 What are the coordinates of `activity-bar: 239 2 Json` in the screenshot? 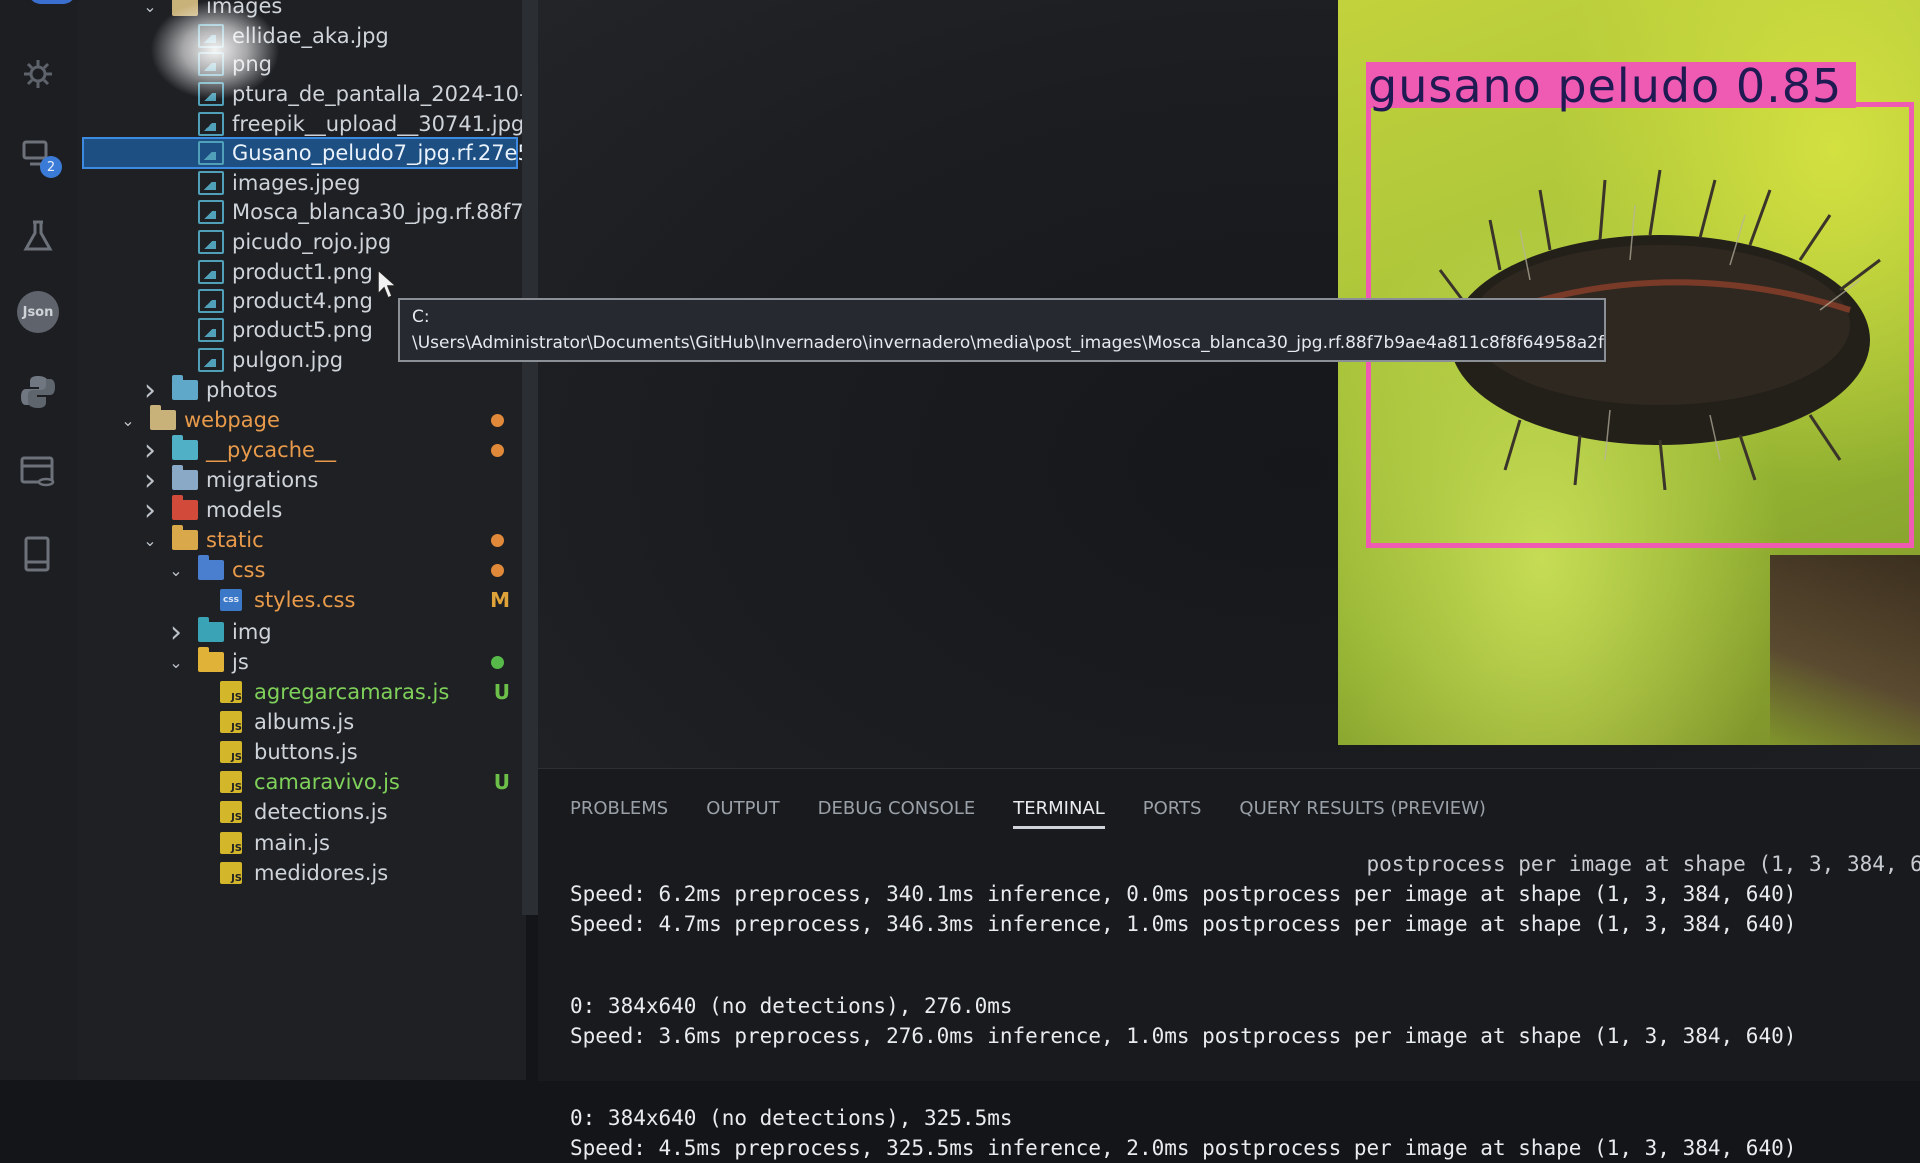 It's located at (39, 540).